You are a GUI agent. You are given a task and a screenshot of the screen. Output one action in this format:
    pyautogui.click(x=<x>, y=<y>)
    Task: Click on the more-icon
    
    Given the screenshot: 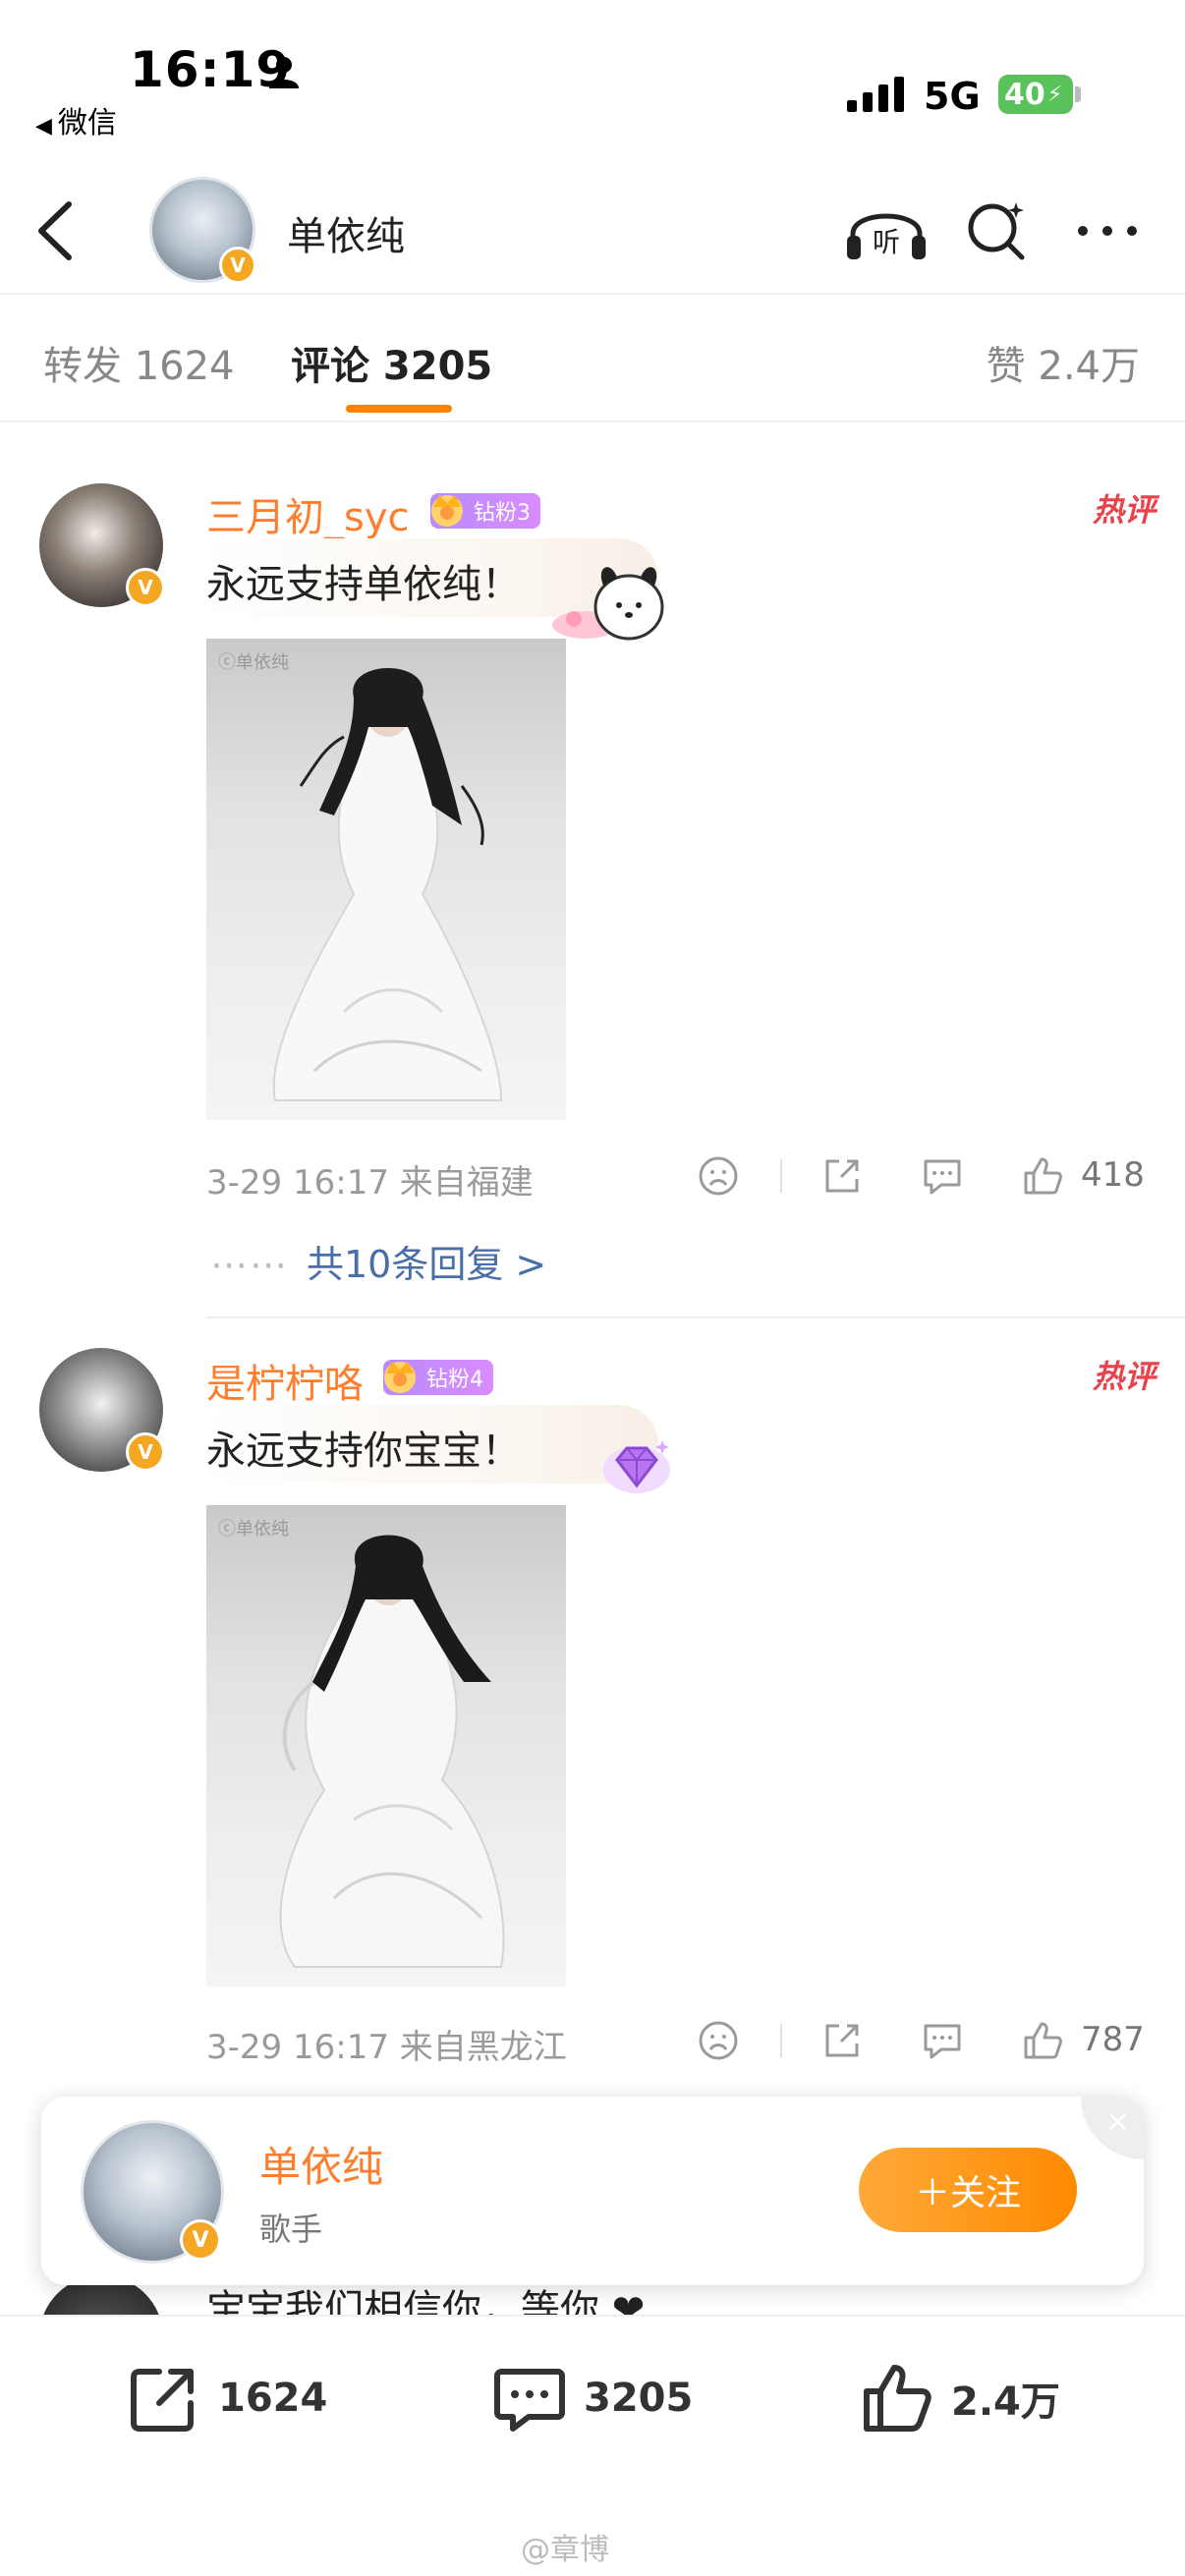 What is the action you would take?
    pyautogui.click(x=1107, y=231)
    